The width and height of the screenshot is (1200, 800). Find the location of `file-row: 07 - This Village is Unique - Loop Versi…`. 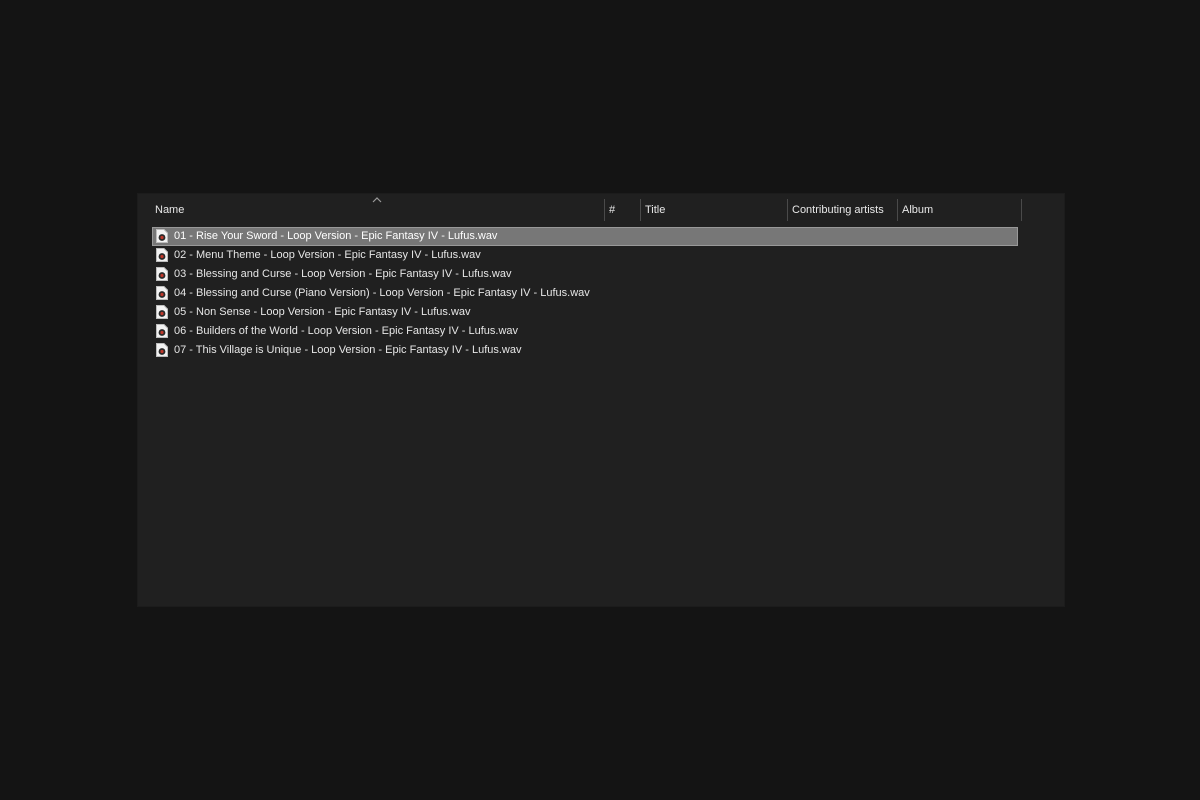

file-row: 07 - This Village is Unique - Loop Versi… is located at coordinates (585, 350).